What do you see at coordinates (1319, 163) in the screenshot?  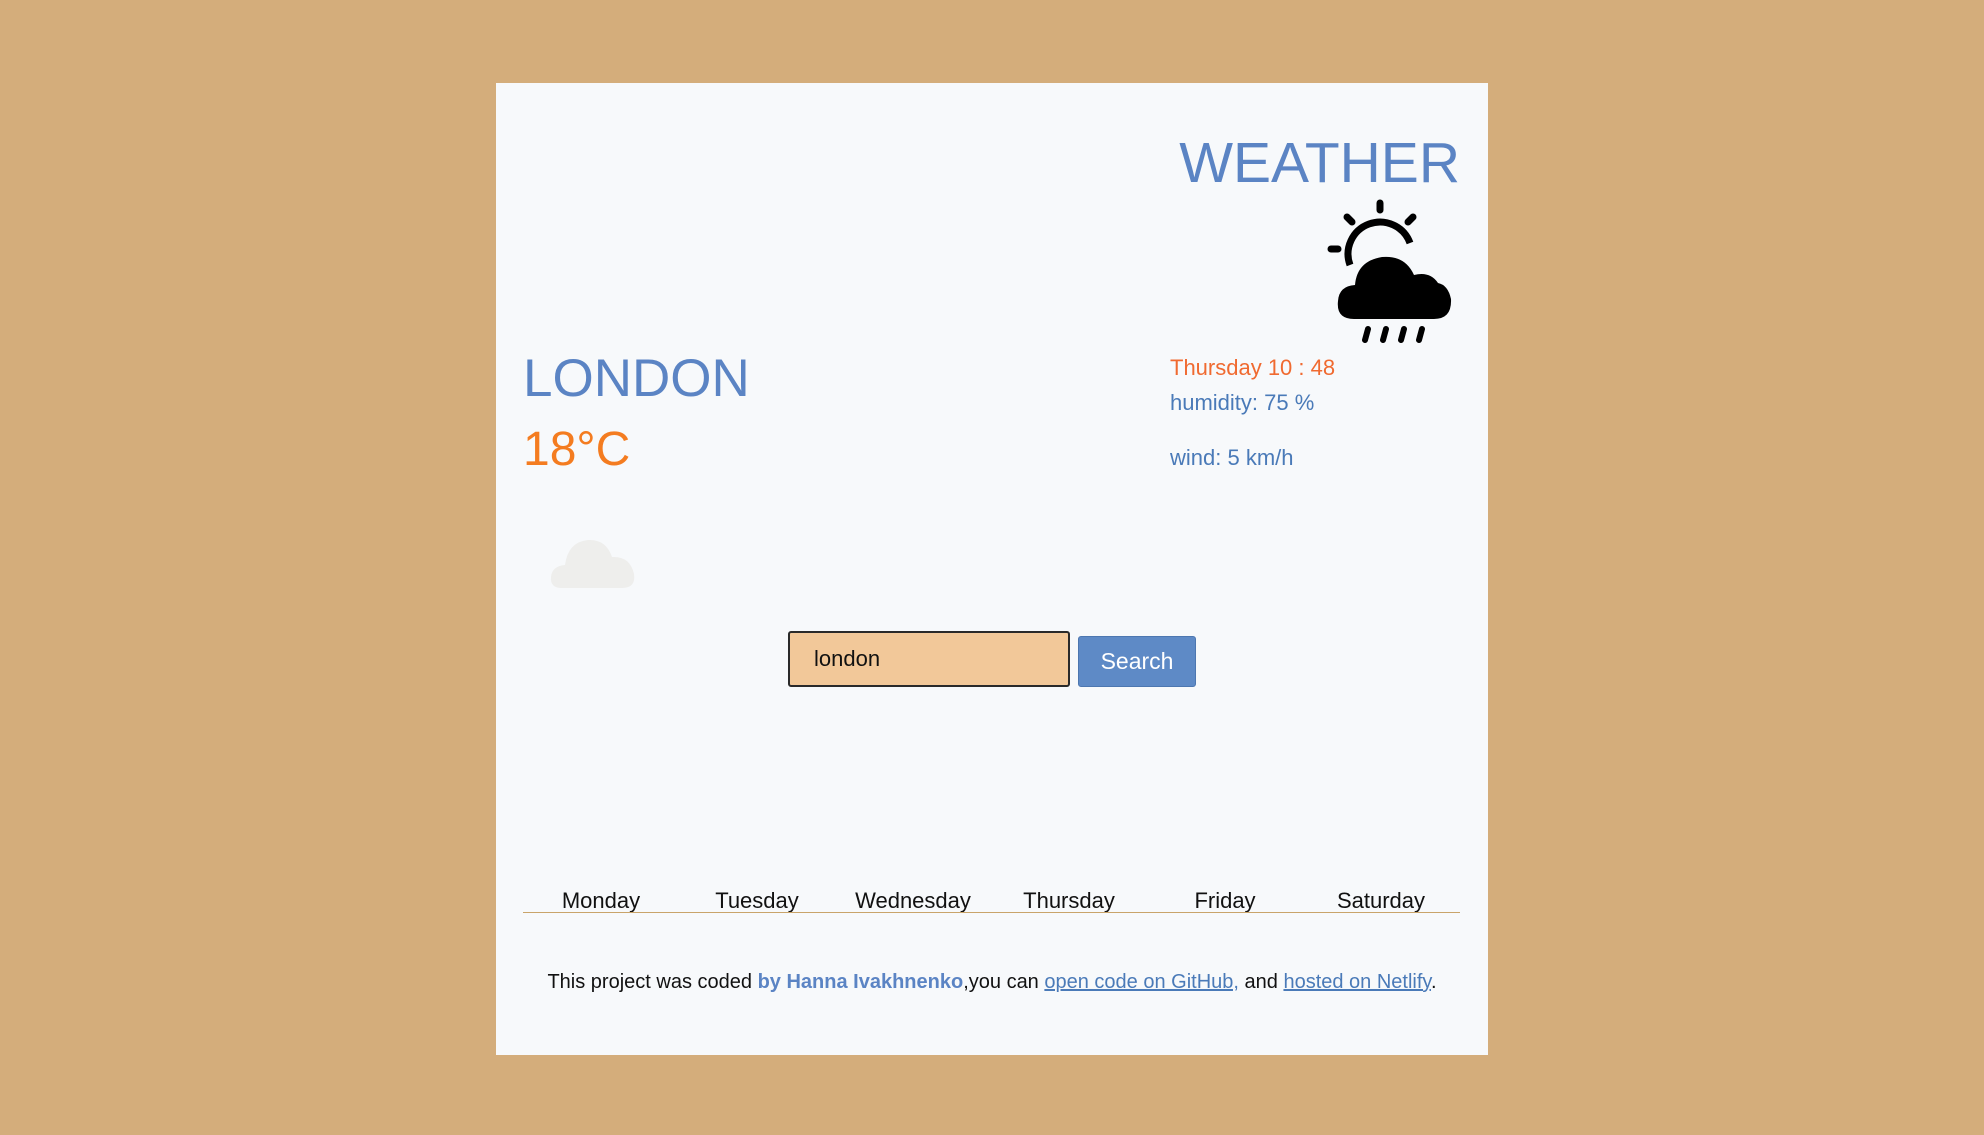 I see `app-title: WEATHER` at bounding box center [1319, 163].